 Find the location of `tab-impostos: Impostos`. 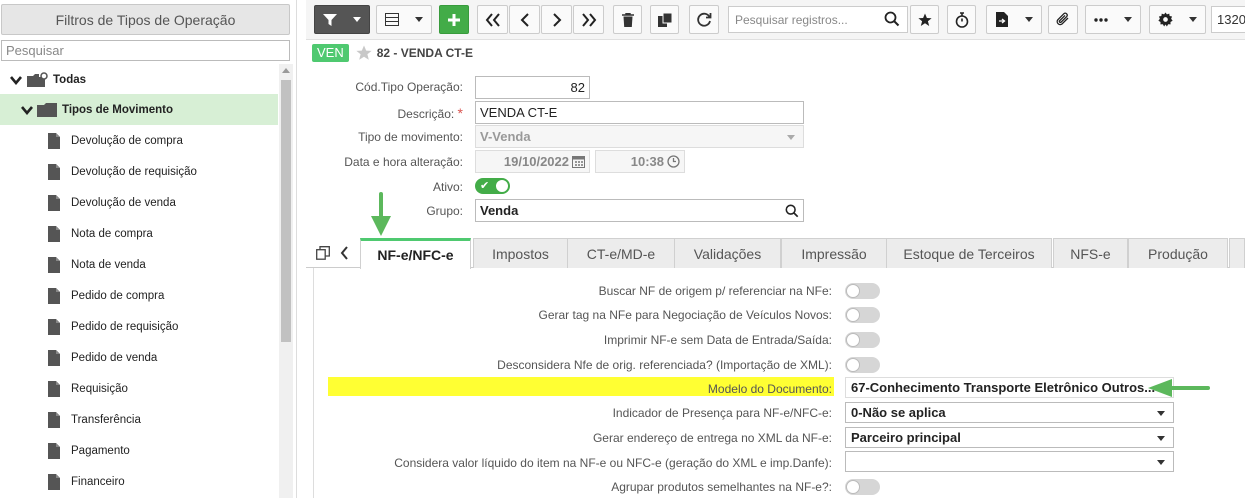

tab-impostos: Impostos is located at coordinates (520, 253).